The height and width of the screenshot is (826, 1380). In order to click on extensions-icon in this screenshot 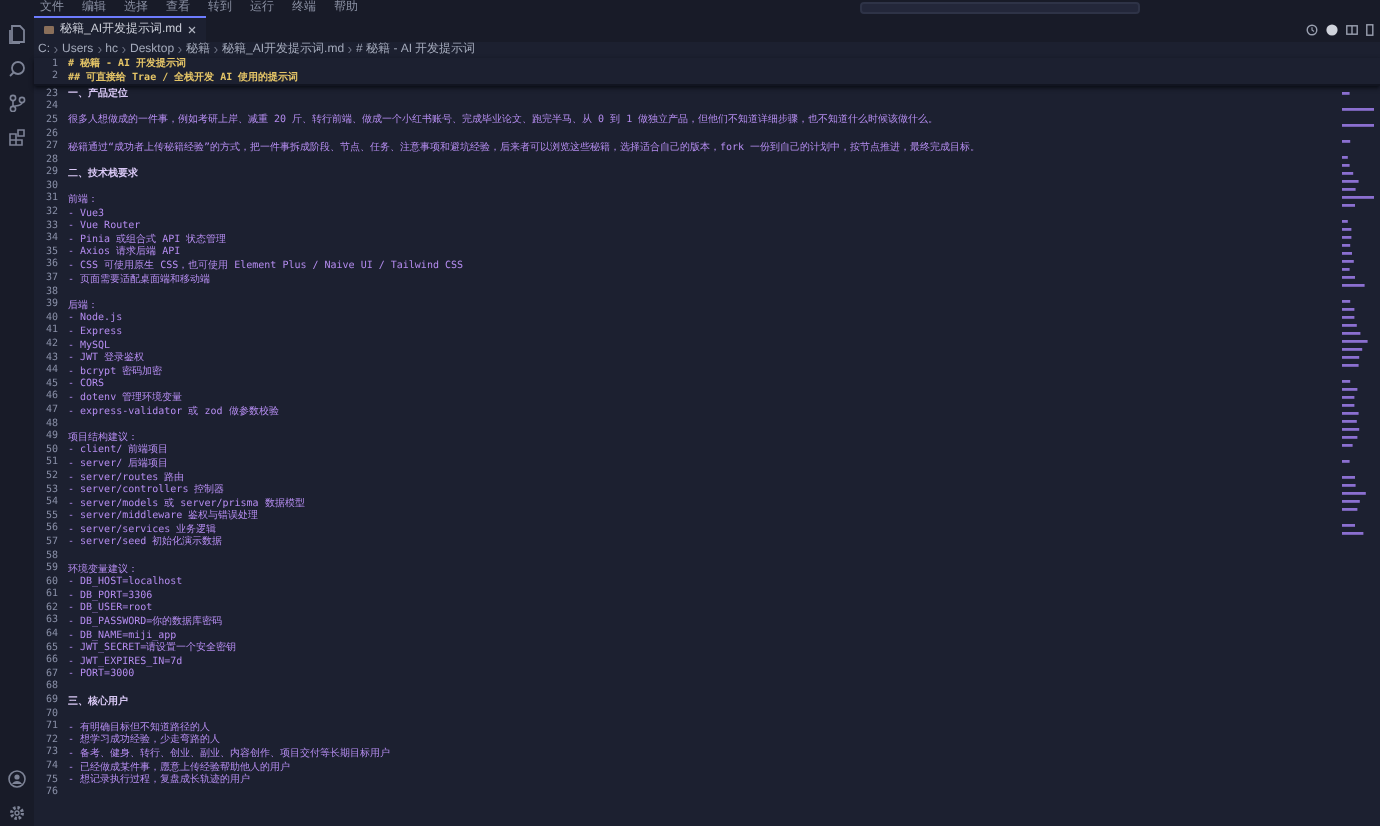, I will do `click(17, 137)`.